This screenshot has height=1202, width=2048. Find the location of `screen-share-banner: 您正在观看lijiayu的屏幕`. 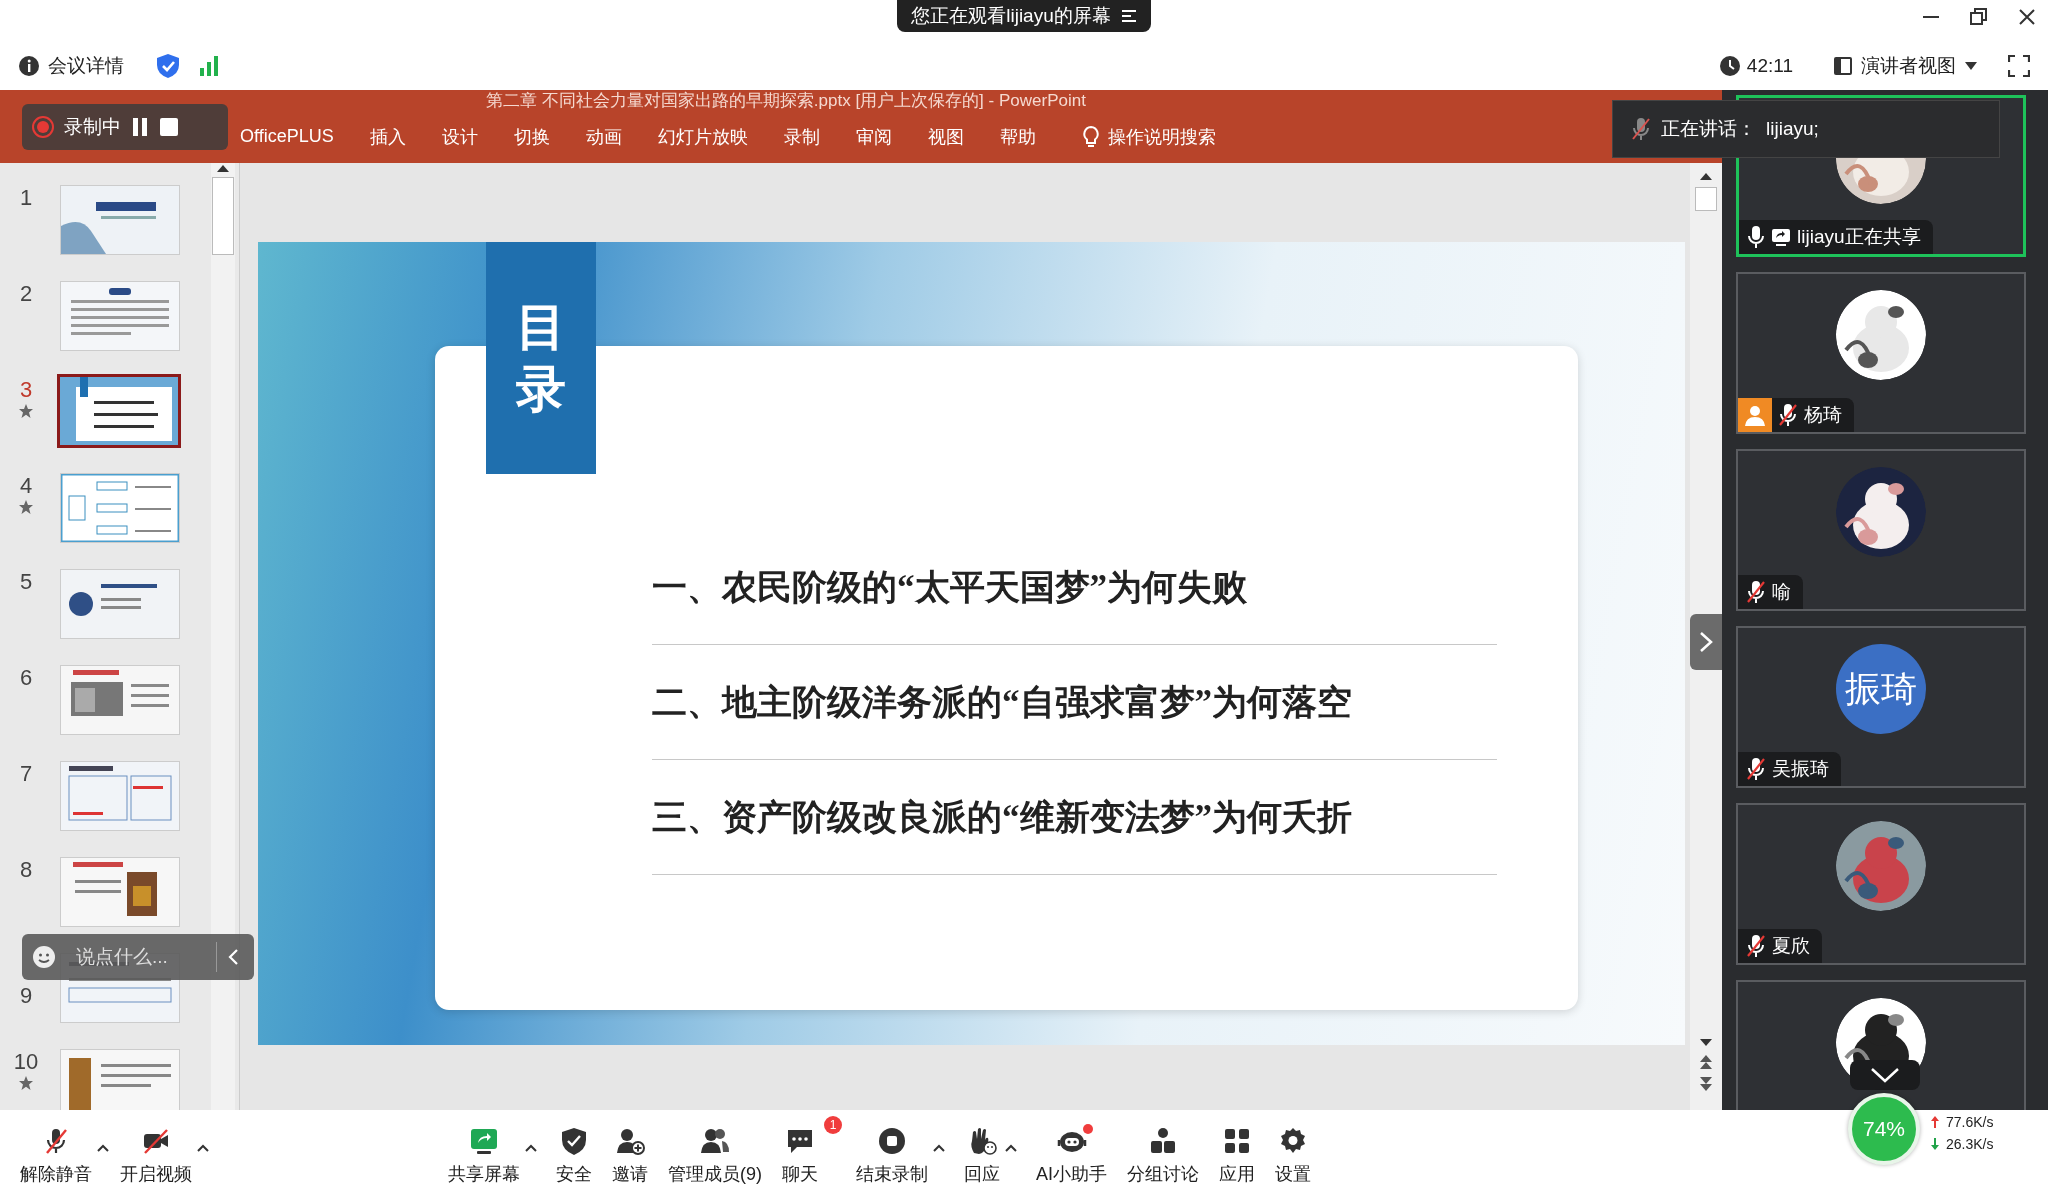

screen-share-banner: 您正在观看lijiayu的屏幕 is located at coordinates (1024, 16).